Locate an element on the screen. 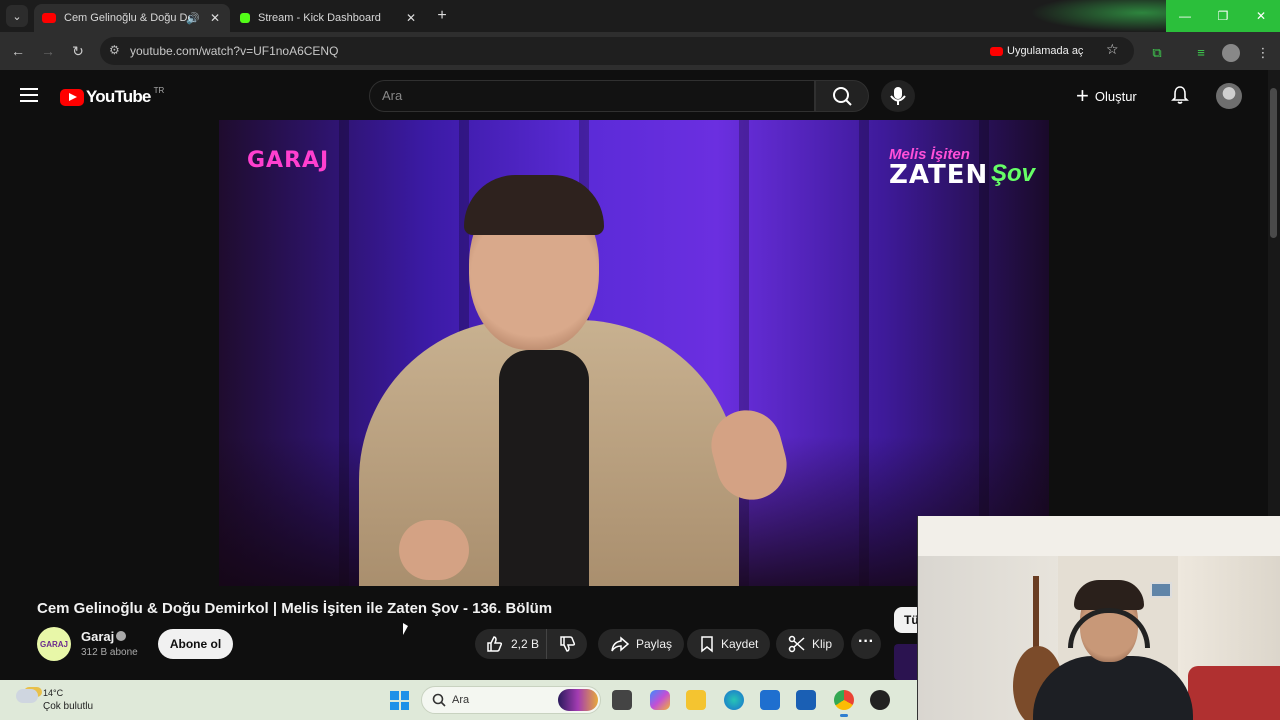 The height and width of the screenshot is (720, 1280). kick-icon is located at coordinates (245, 18).